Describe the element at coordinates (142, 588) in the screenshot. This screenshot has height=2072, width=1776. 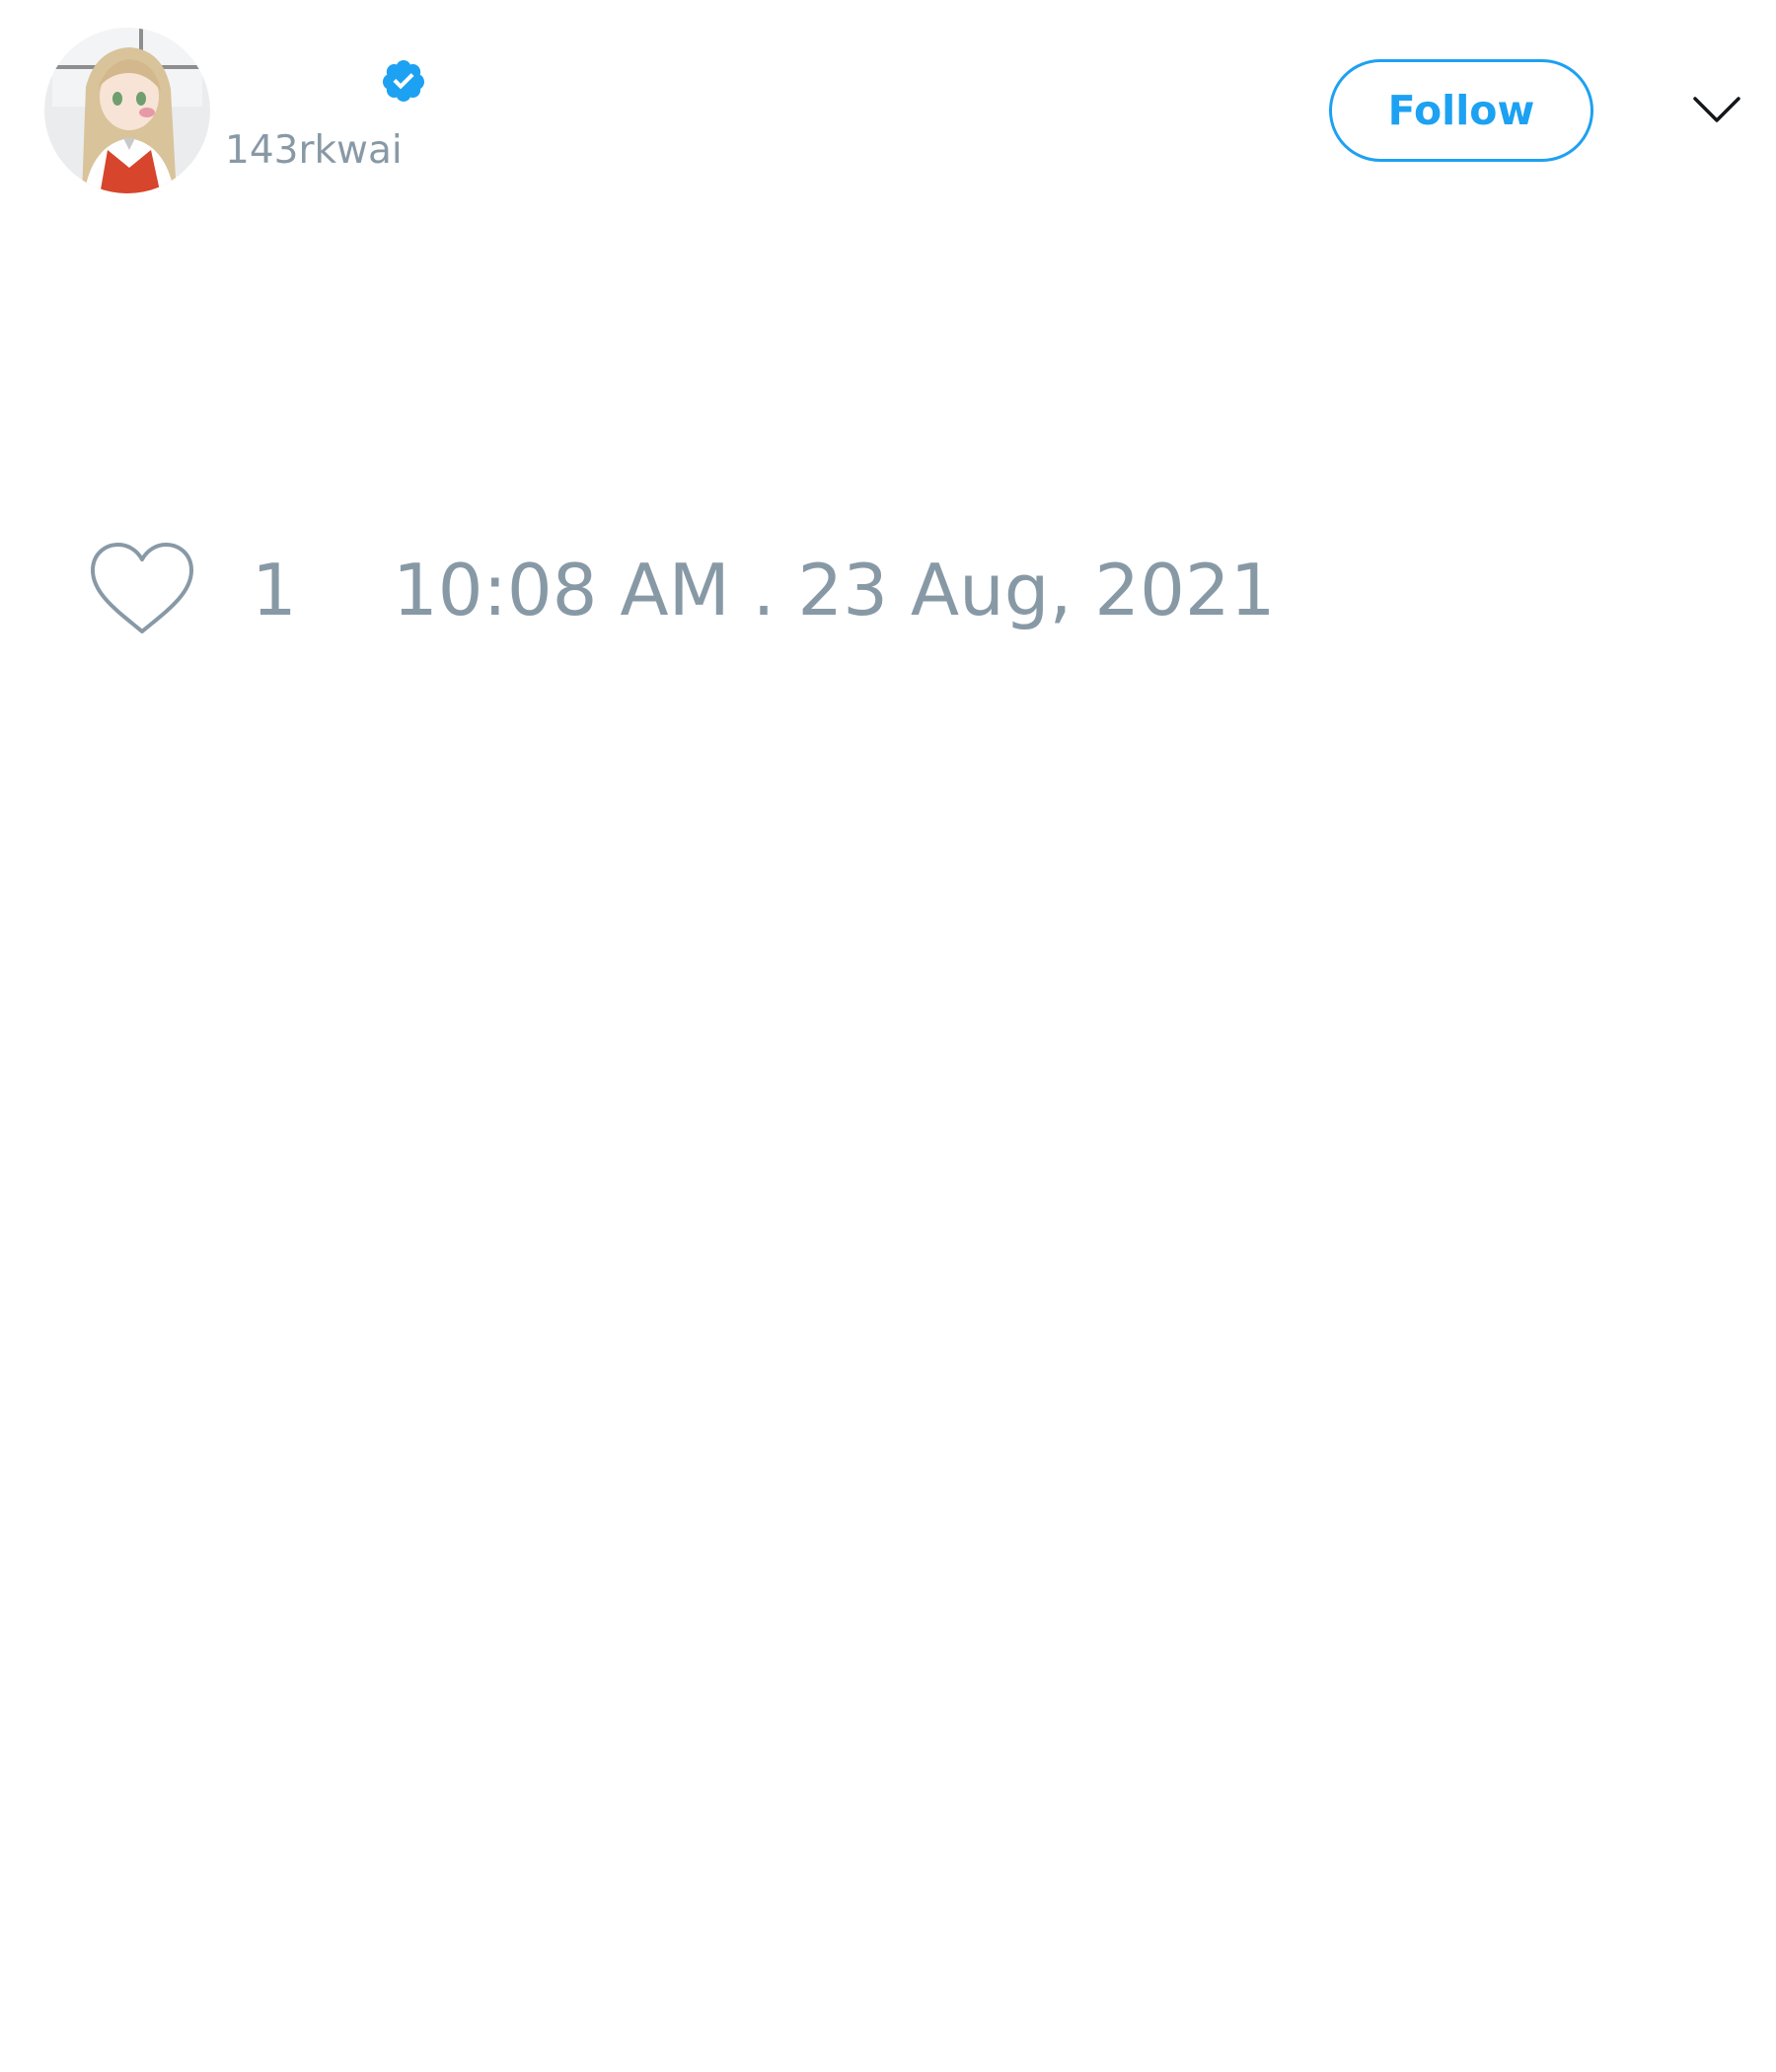
I see `heart-icon` at that location.